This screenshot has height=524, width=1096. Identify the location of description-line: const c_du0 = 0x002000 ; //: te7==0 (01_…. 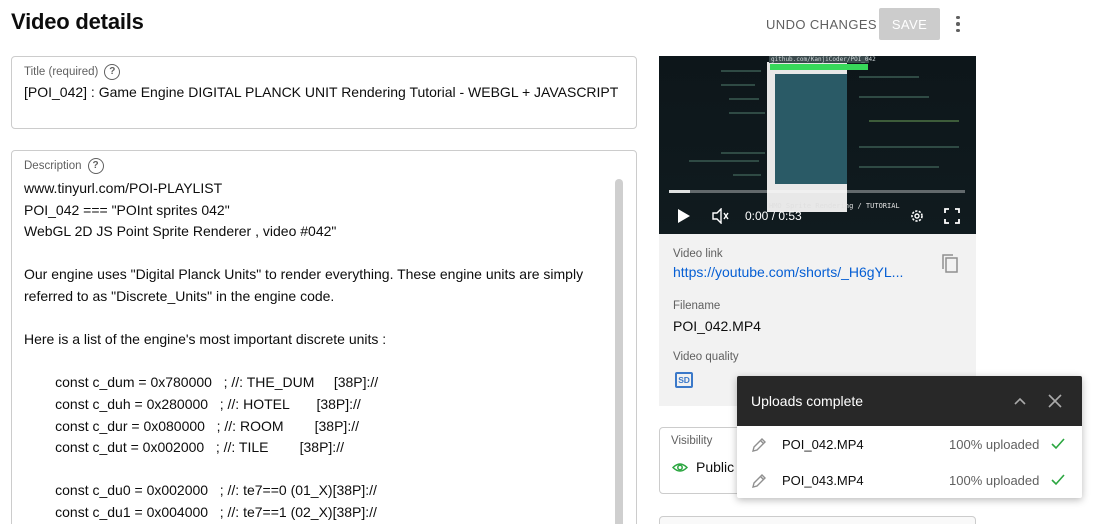
(200, 490).